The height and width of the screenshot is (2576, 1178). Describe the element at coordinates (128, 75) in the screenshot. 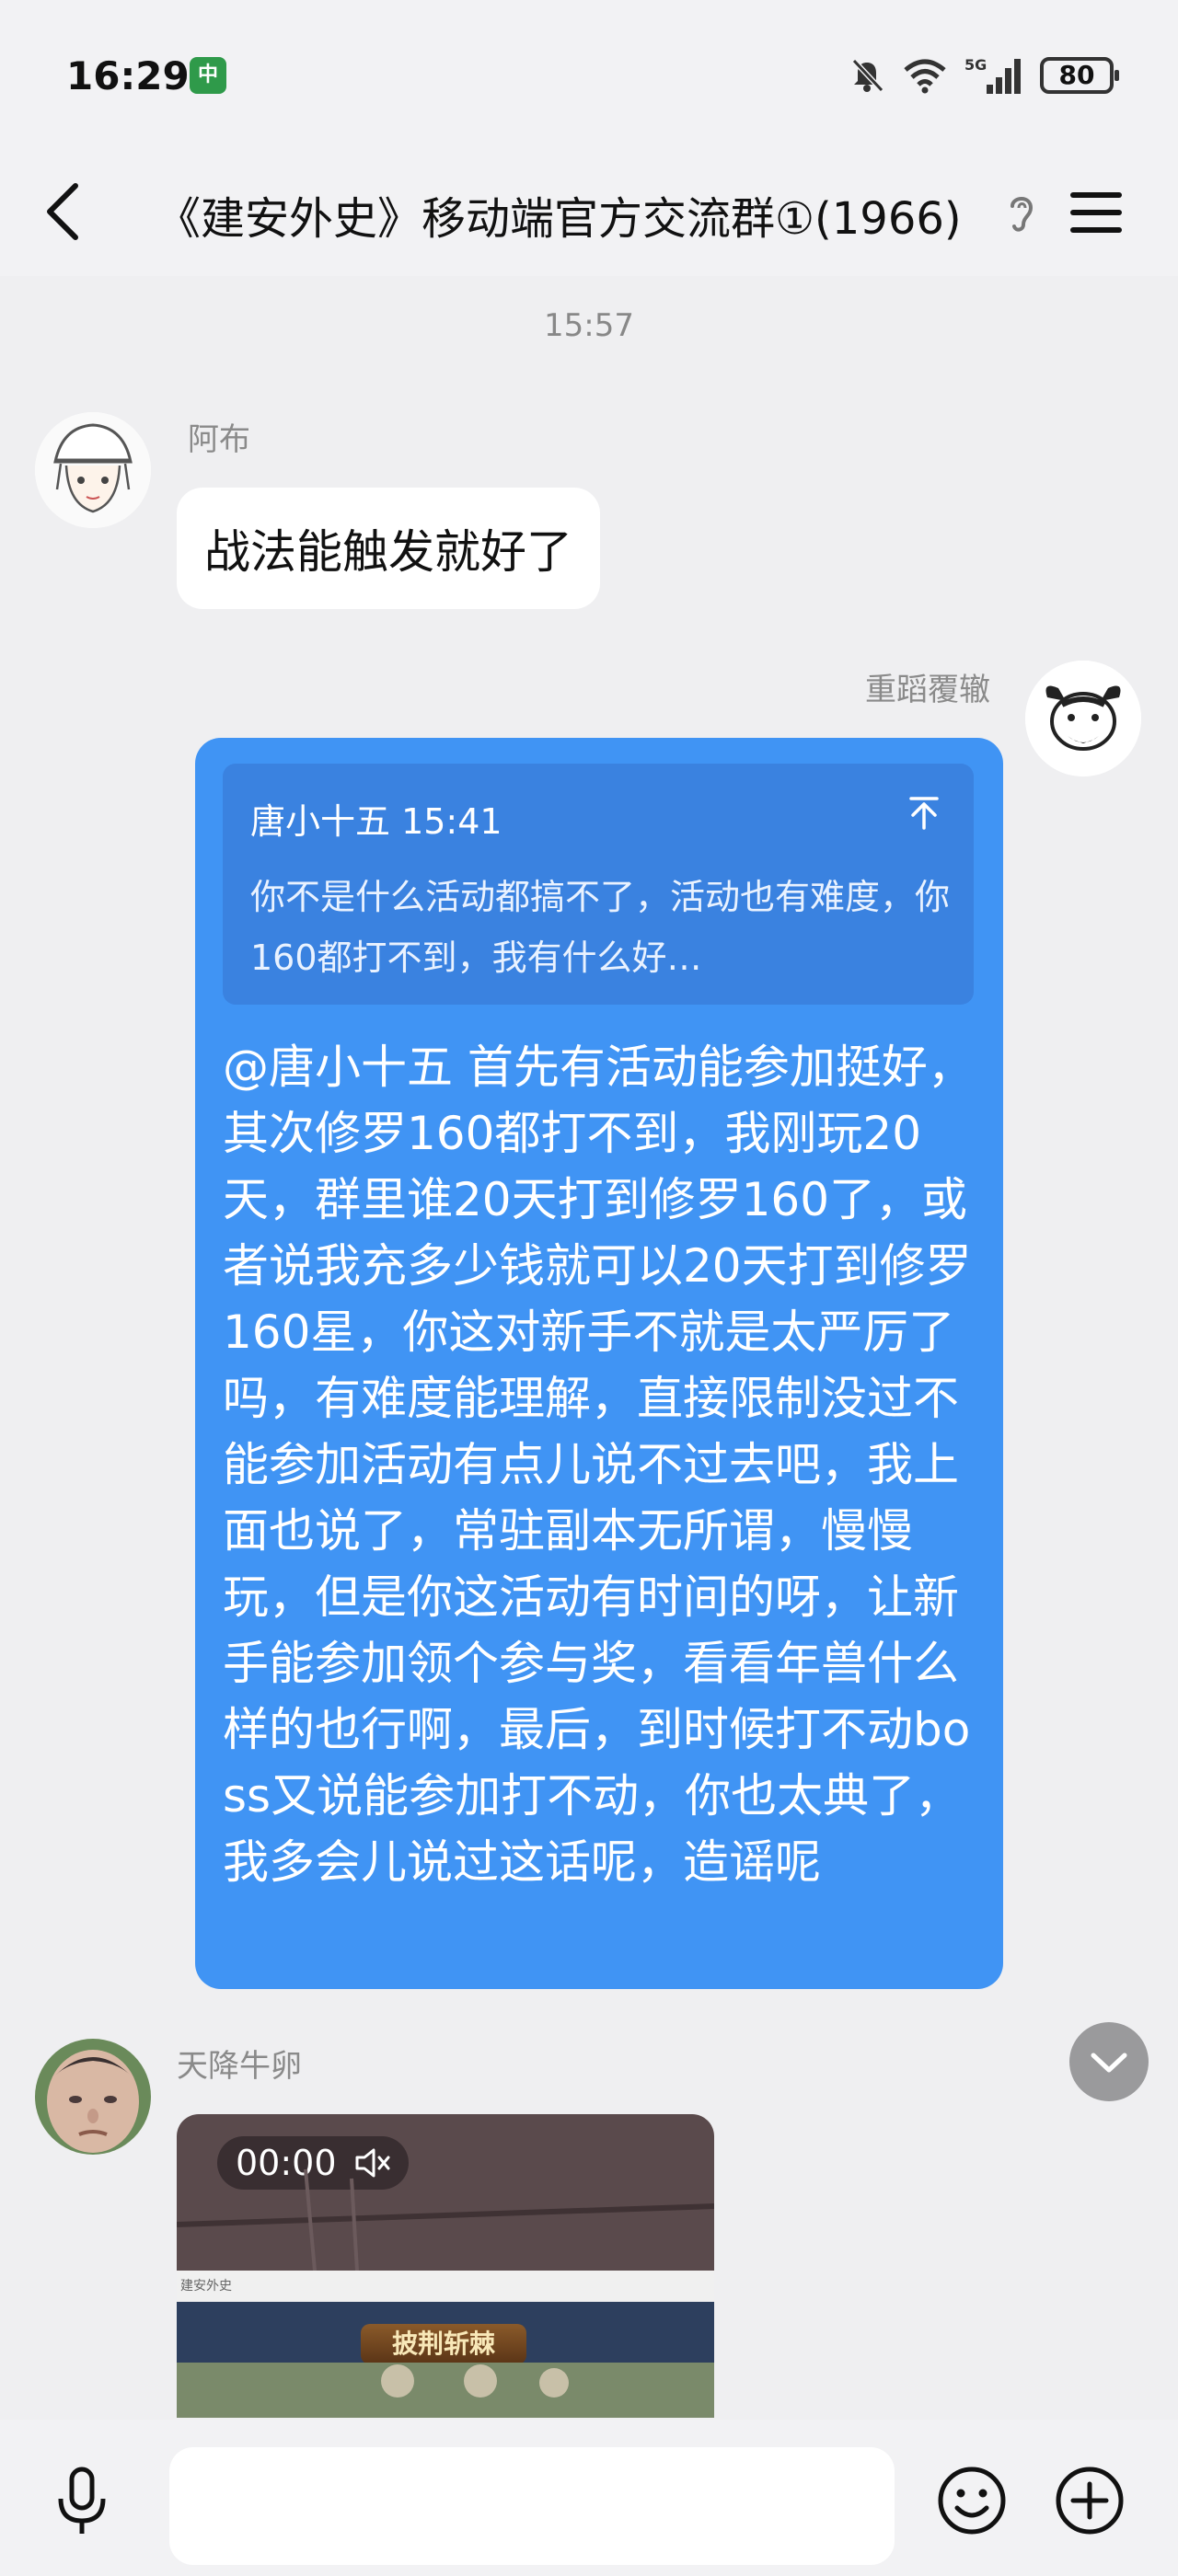

I see `status-time: 16:29` at that location.